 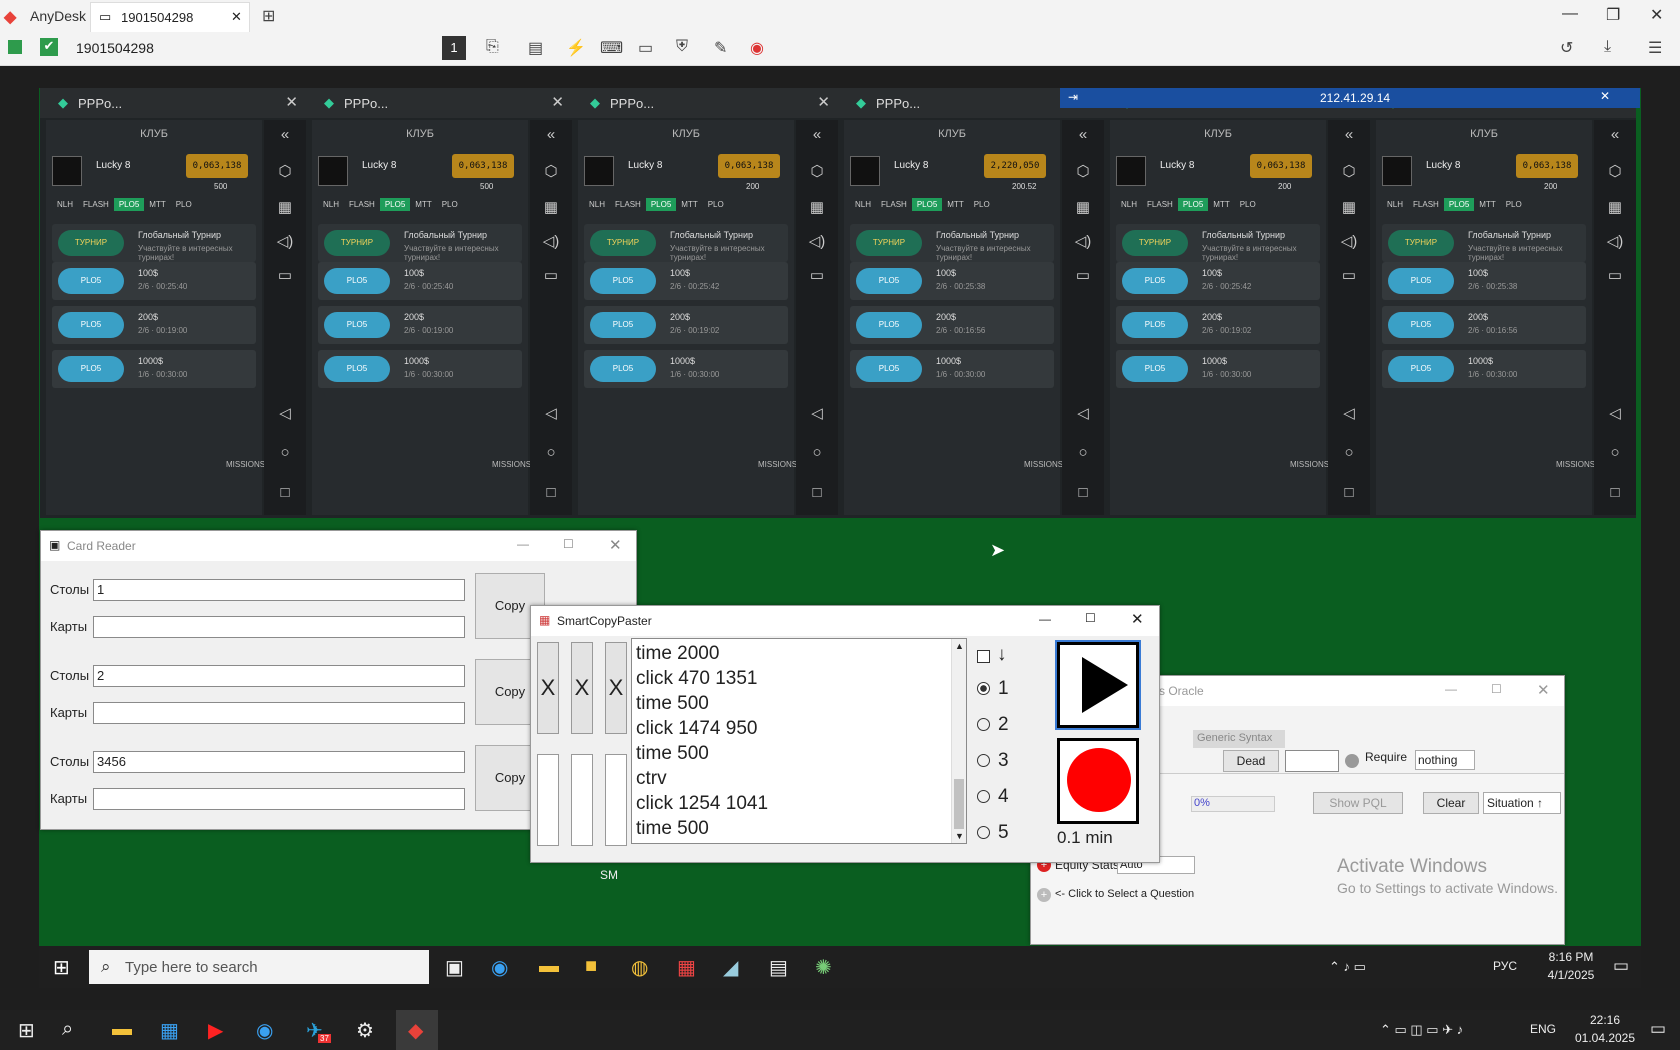 What do you see at coordinates (993, 797) in the screenshot?
I see `radio-option: 4` at bounding box center [993, 797].